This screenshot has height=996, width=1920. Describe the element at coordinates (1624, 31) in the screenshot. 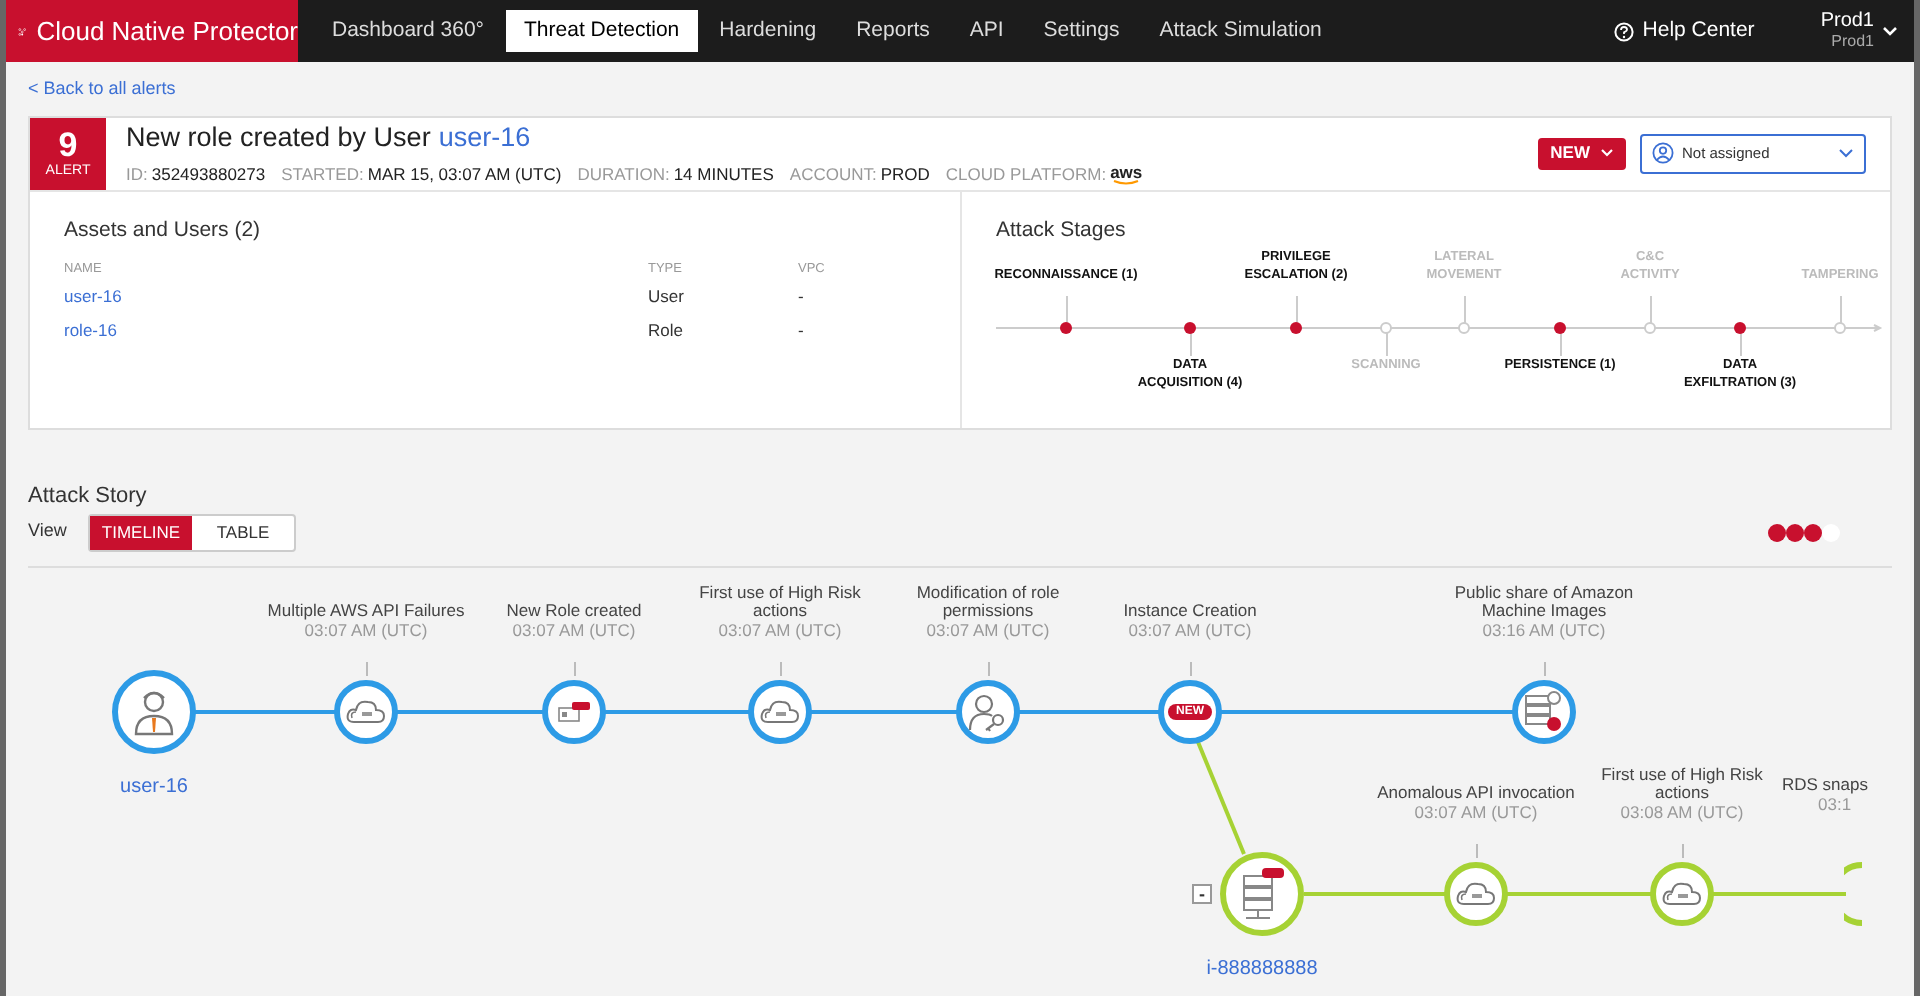

I see `help-icon` at that location.